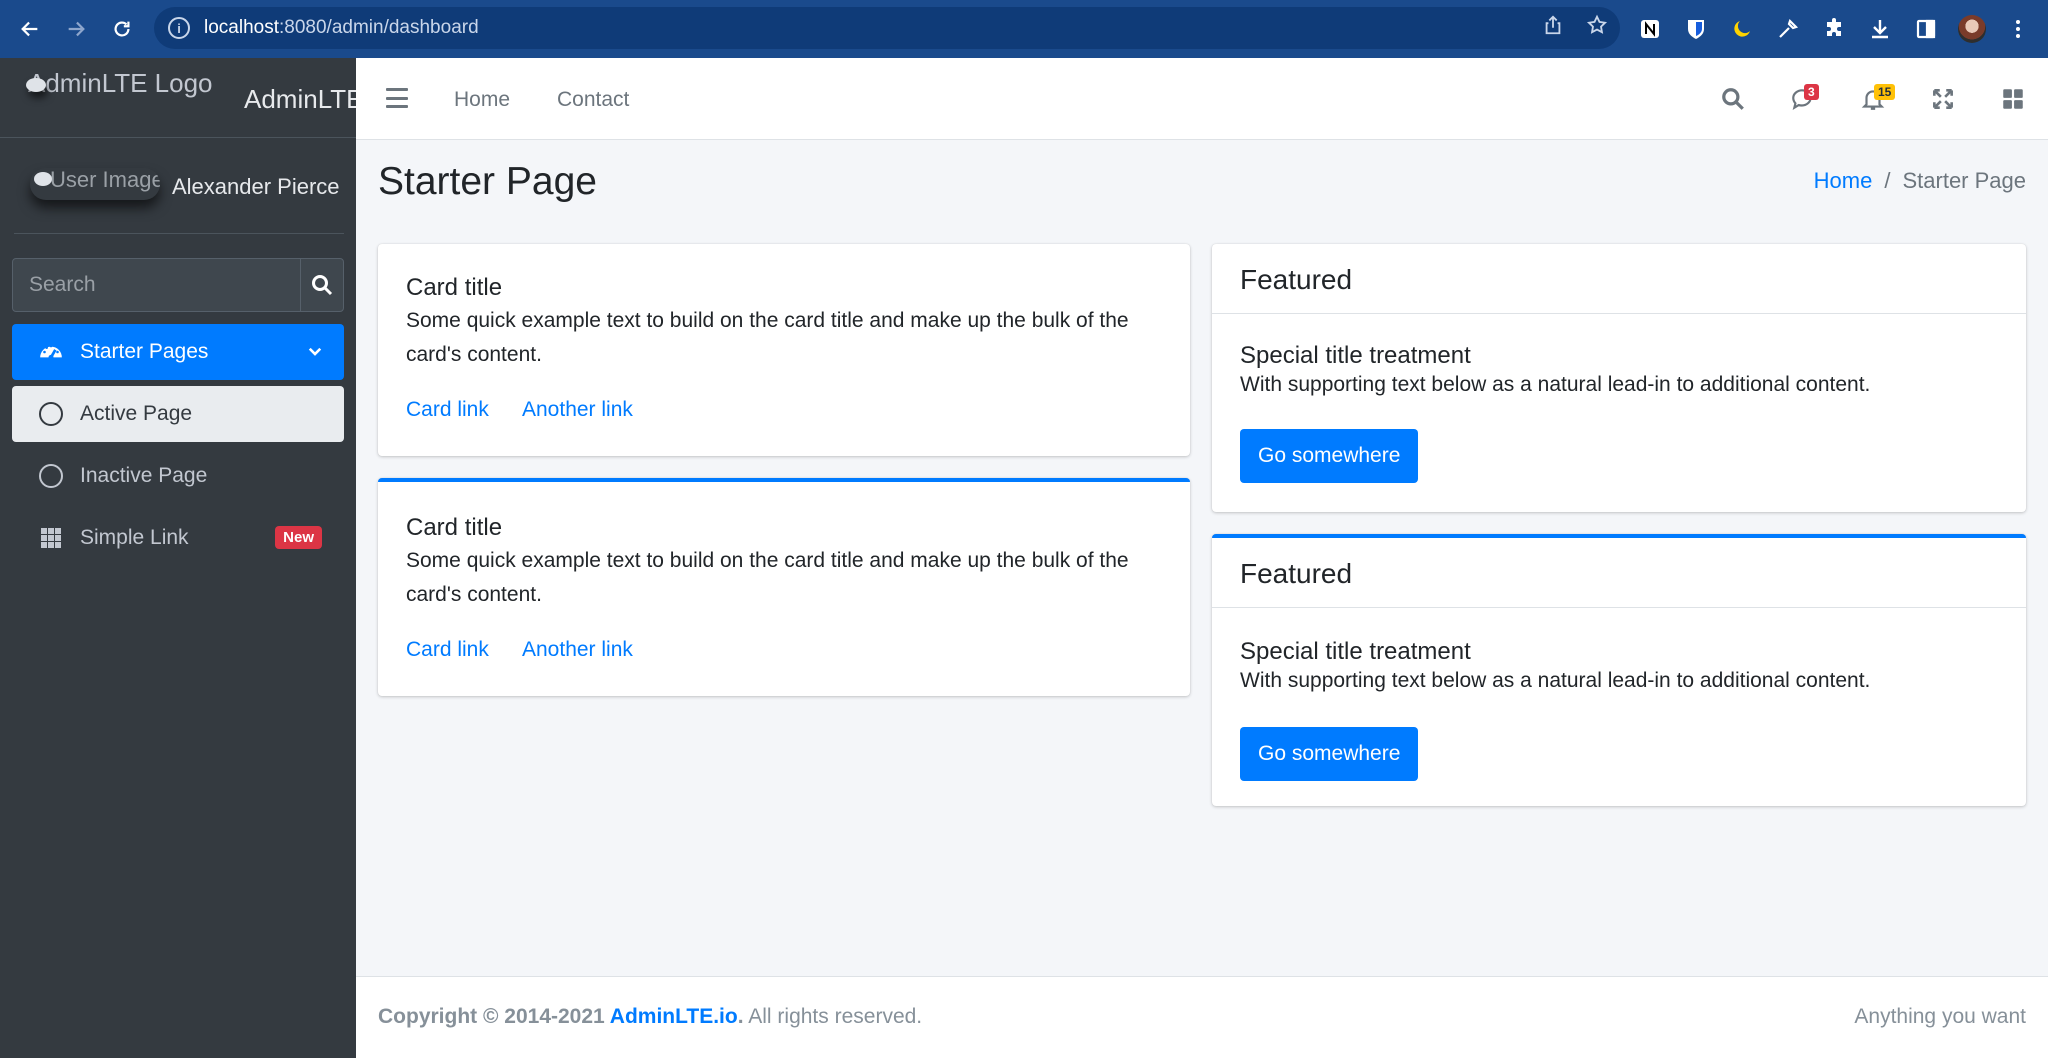 The image size is (2048, 1058). What do you see at coordinates (1788, 29) in the screenshot?
I see `eyedropper-icon` at bounding box center [1788, 29].